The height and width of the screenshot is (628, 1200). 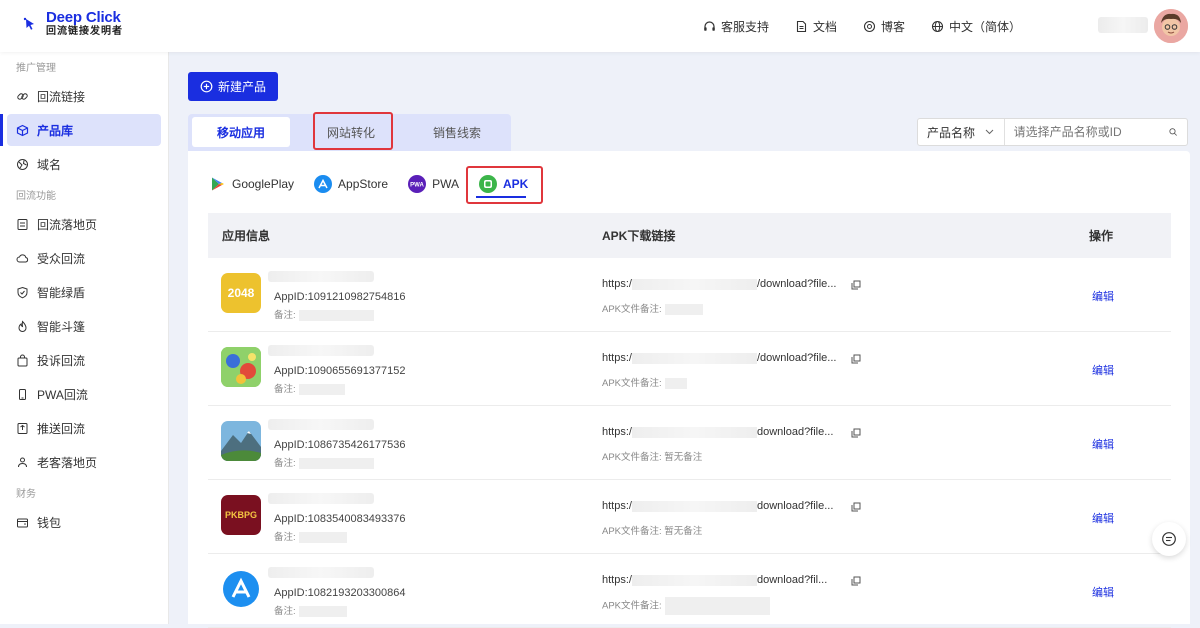 I want to click on chevron-down-icon, so click(x=989, y=132).